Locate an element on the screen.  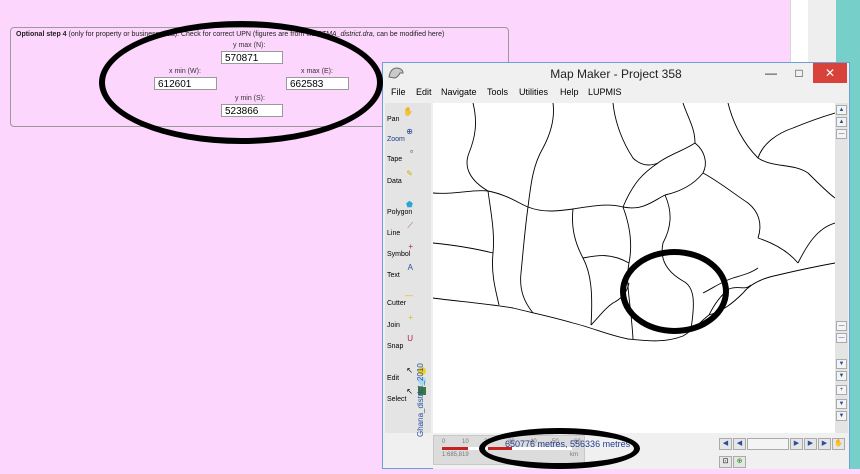
tool-text: A Text is located at coordinates (401, 271).